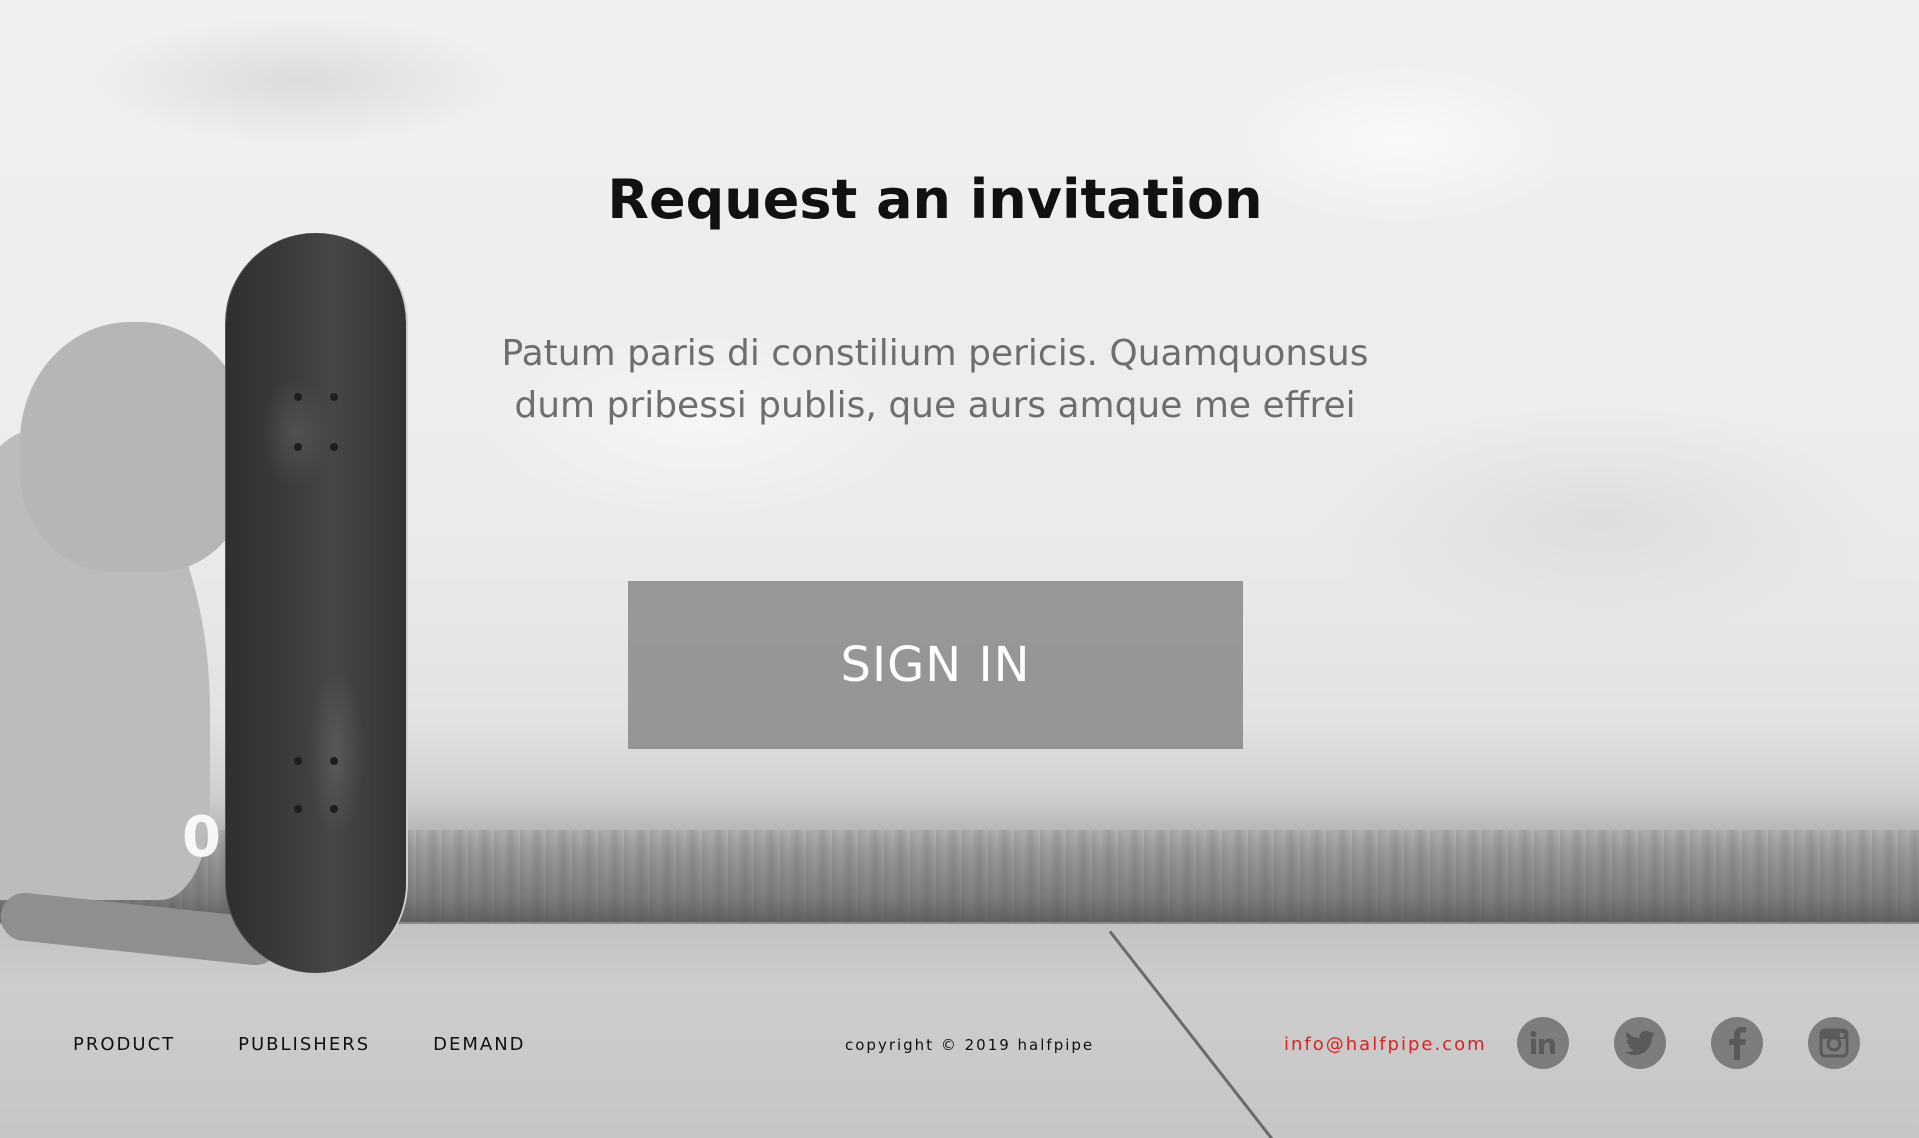  I want to click on head-shadow, so click(135, 447).